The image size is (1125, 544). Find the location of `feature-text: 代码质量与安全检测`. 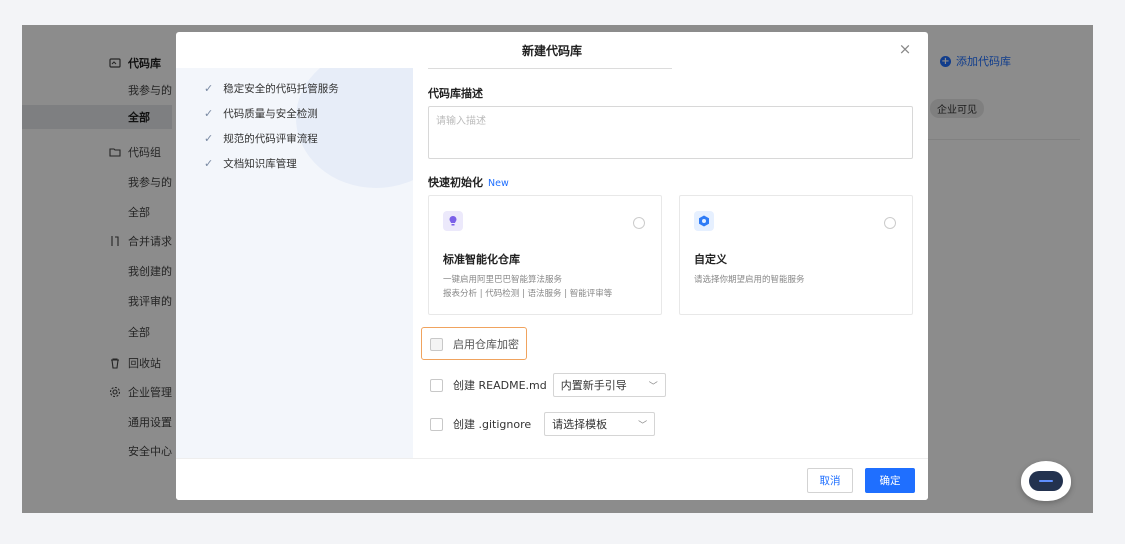

feature-text: 代码质量与安全检测 is located at coordinates (270, 114).